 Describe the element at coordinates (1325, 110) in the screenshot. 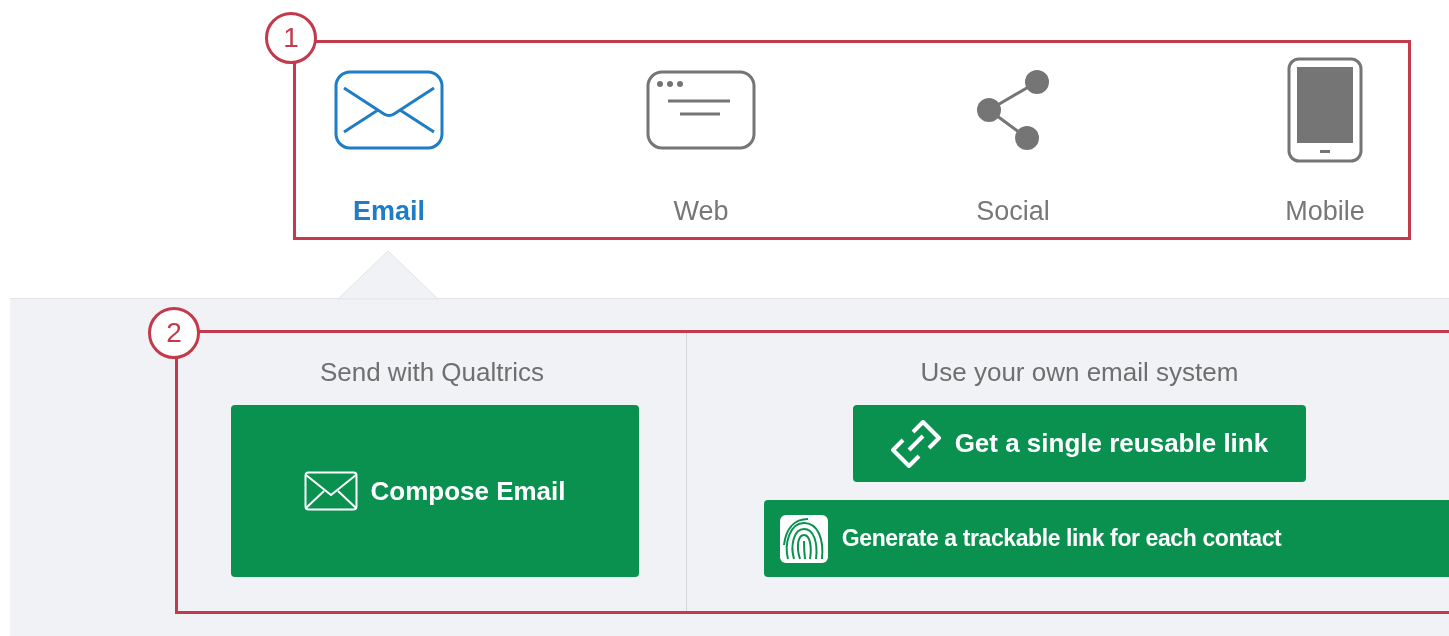

I see `tablet-icon` at that location.